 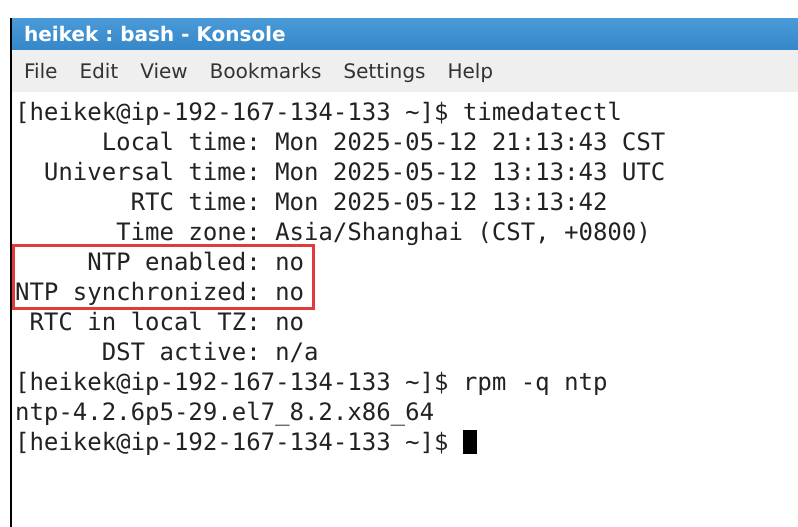 What do you see at coordinates (166, 322) in the screenshot?
I see `terminal-line: RTC in local TZ: no` at bounding box center [166, 322].